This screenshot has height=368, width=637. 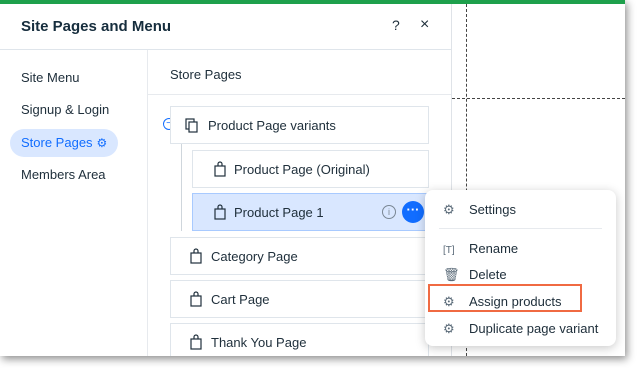 I want to click on page-row-product-page-variants: Product Page variants, so click(x=299, y=125).